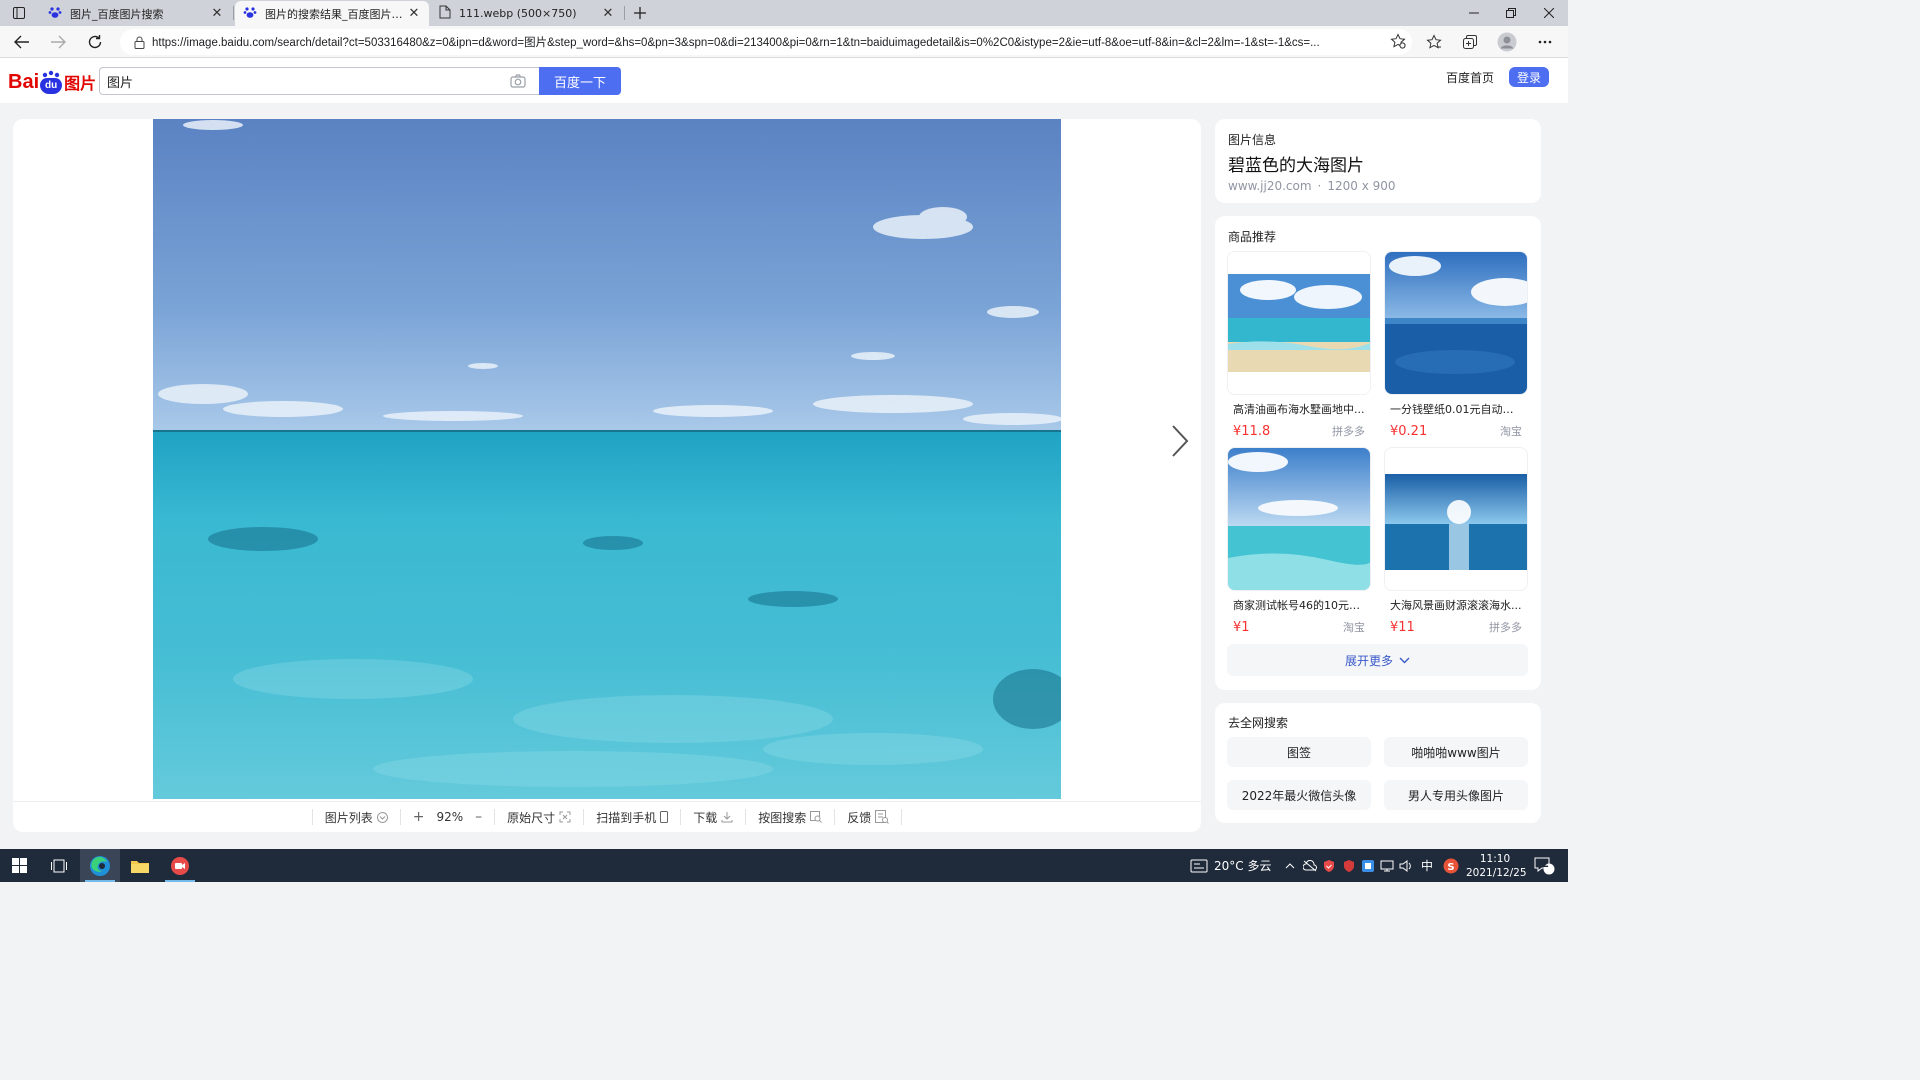 The height and width of the screenshot is (1080, 1920). What do you see at coordinates (1510, 13) in the screenshot?
I see `restore-button` at bounding box center [1510, 13].